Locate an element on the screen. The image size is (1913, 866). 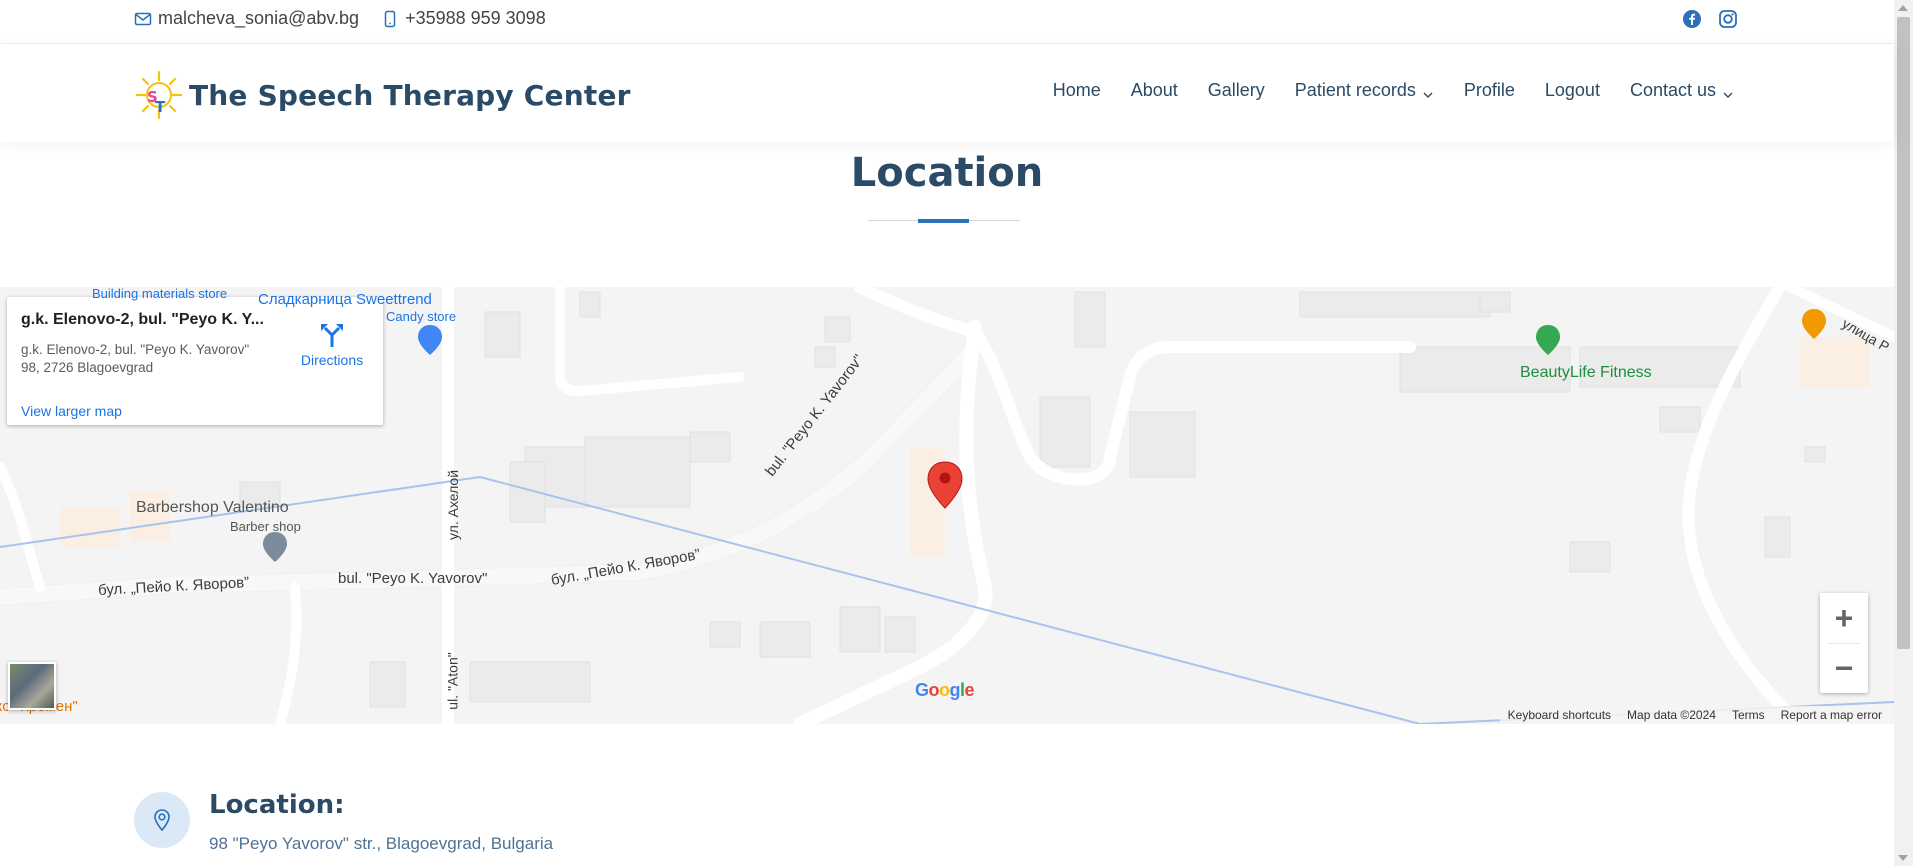
keyboard-shortcuts-link: Keyboard shortcuts is located at coordinates (1559, 715).